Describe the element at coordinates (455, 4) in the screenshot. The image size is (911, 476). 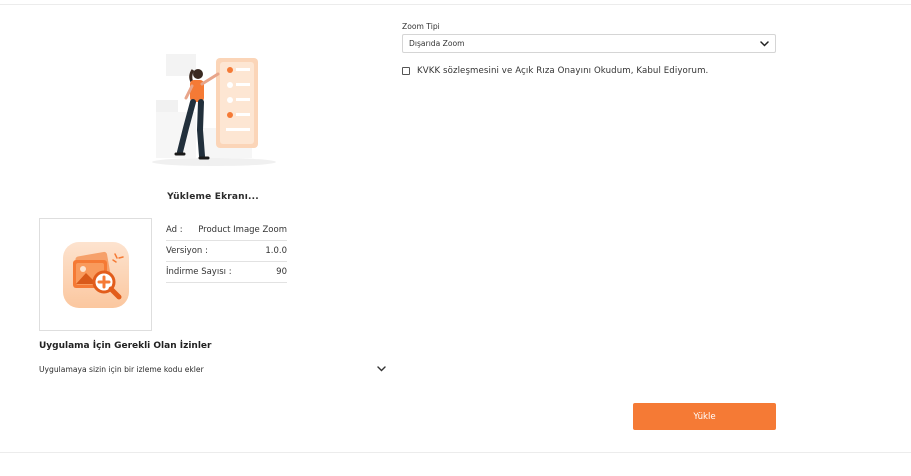
I see `top-divider` at that location.